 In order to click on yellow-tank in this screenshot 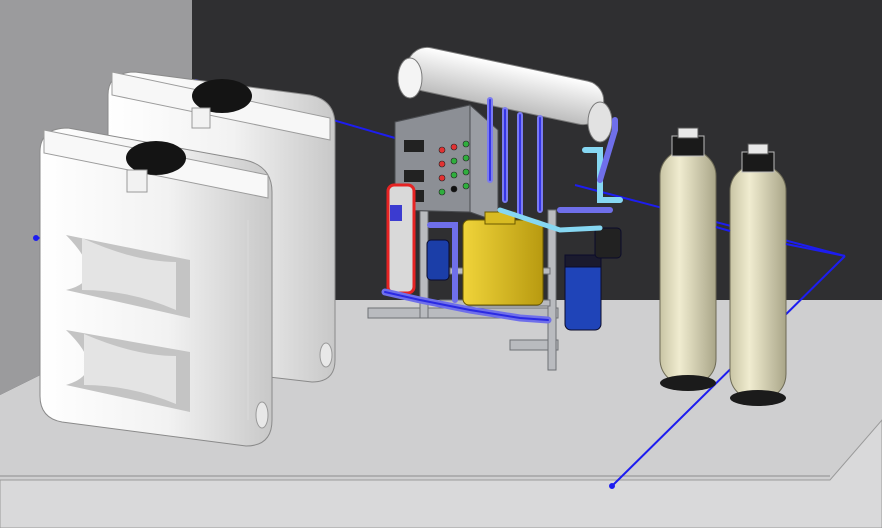, I will do `click(503, 258)`.